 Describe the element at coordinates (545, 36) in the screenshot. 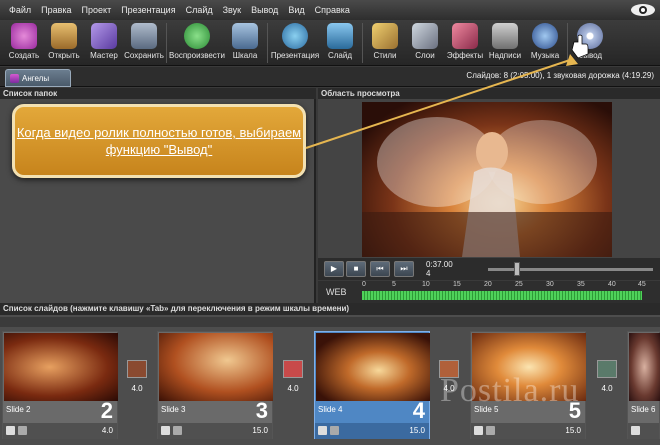

I see `music-icon` at that location.